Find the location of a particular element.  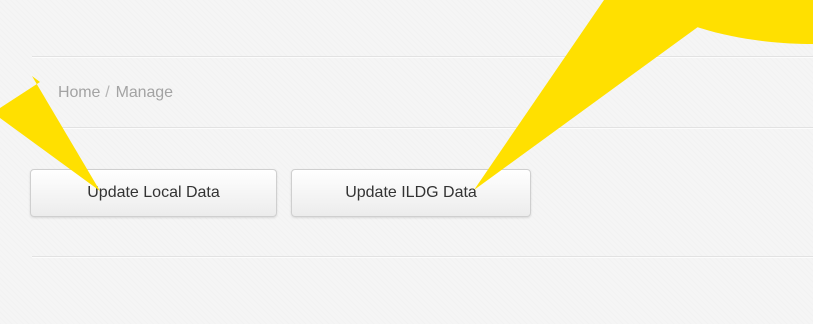

breadcrumb-home-link: Home is located at coordinates (79, 93).